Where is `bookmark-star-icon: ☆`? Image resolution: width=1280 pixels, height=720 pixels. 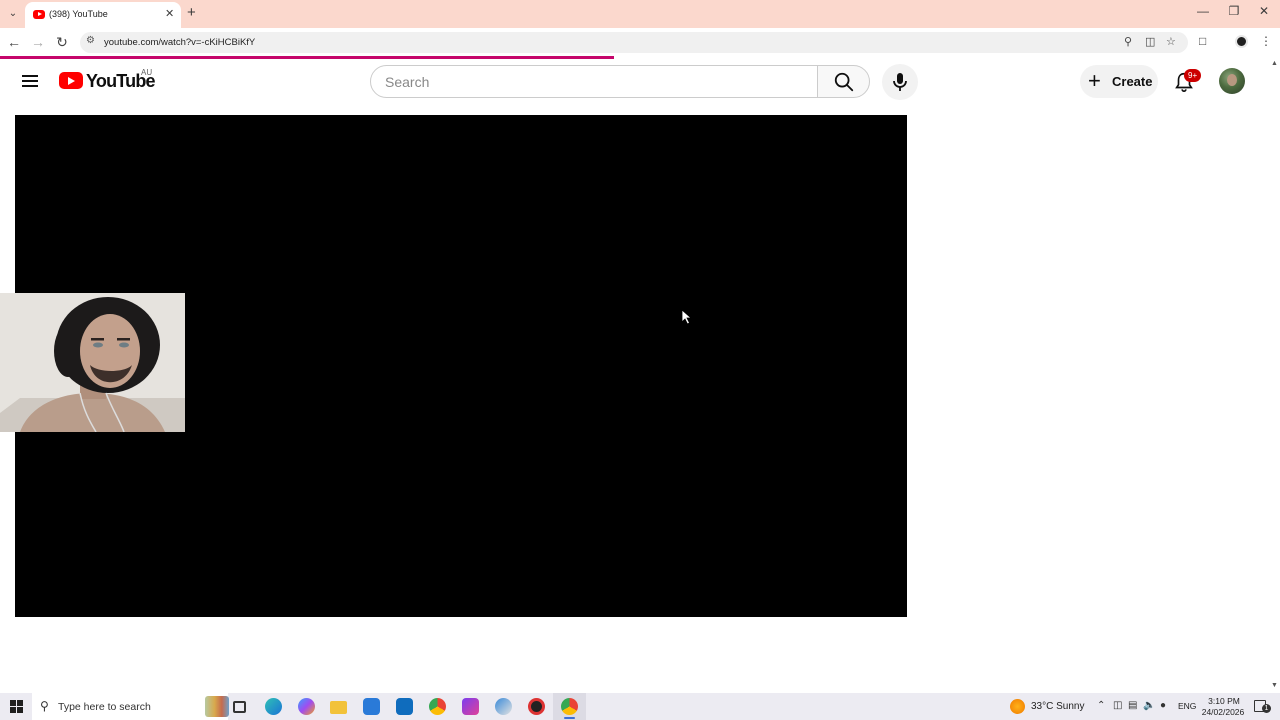
bookmark-star-icon: ☆ is located at coordinates (1171, 41).